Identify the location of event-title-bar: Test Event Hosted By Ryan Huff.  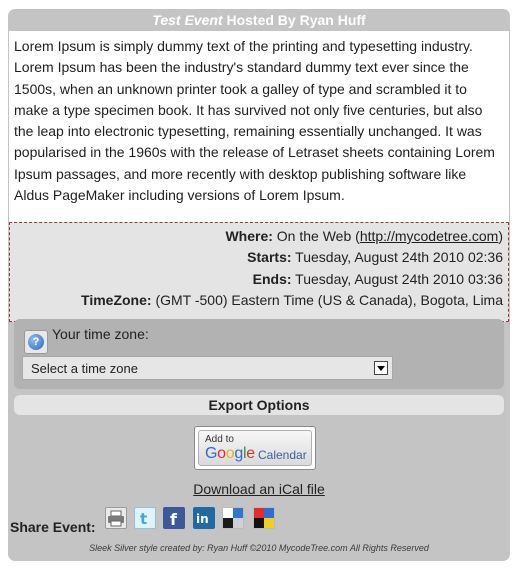
(259, 20).